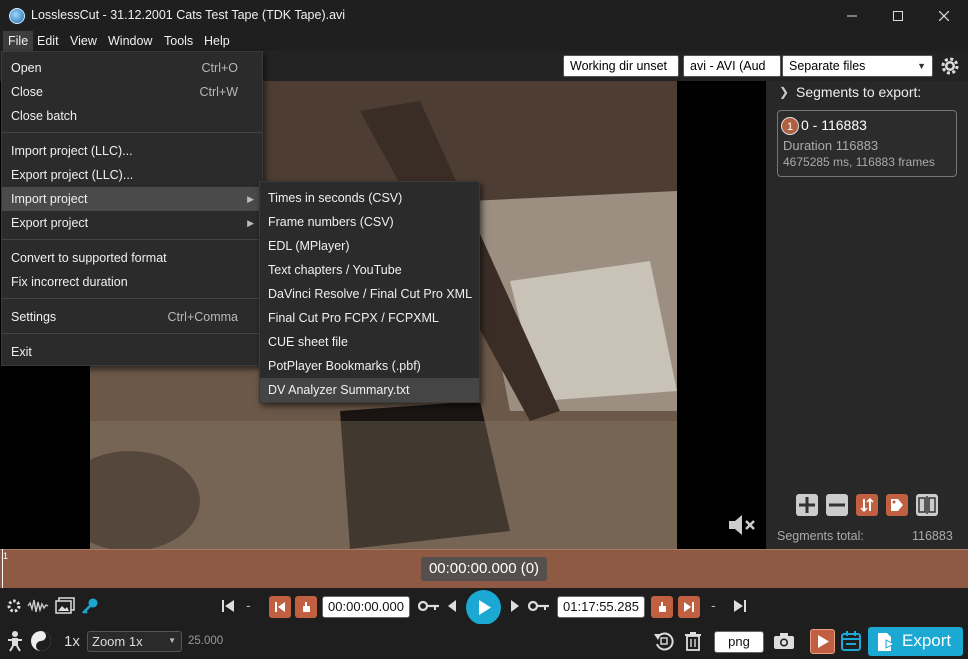  I want to click on submenu-item-csv-frames: Frame numbers (CSV), so click(369, 222).